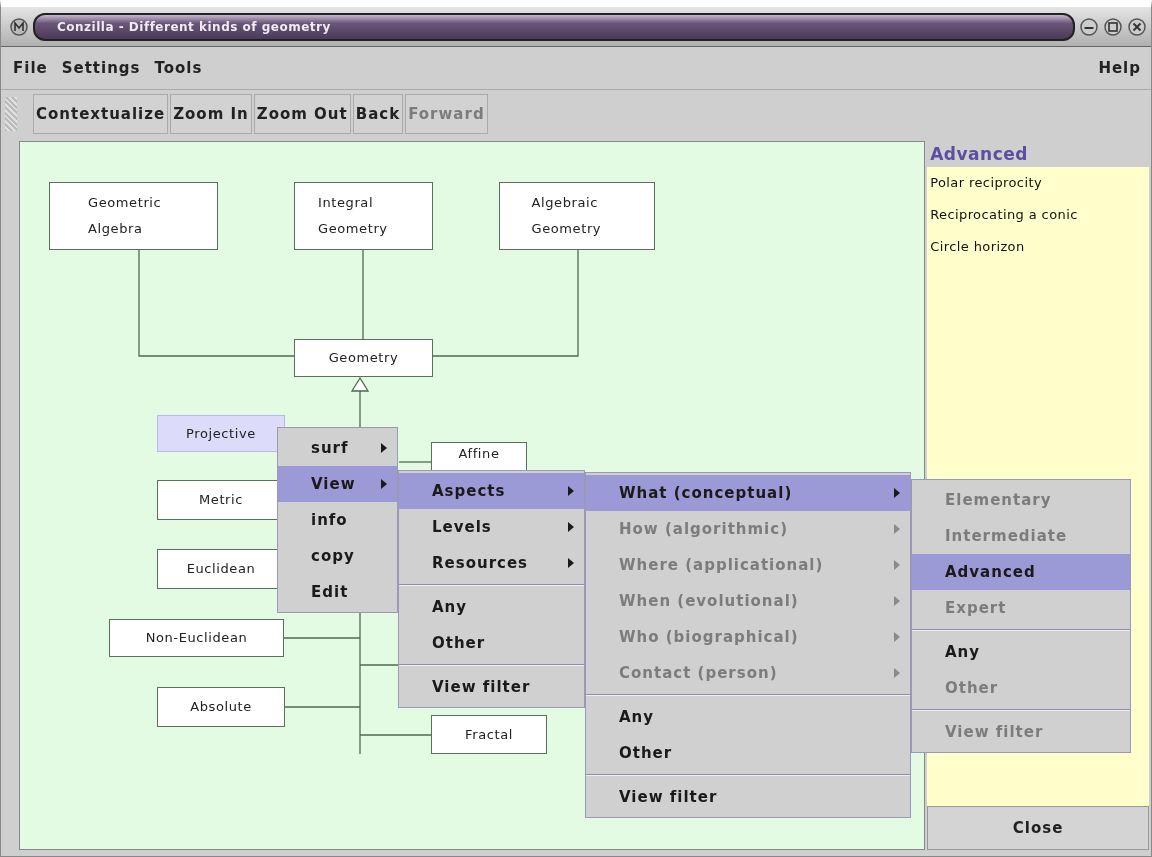 This screenshot has width=1152, height=857. What do you see at coordinates (196, 638) in the screenshot?
I see `concept-node: Non-Euclidean` at bounding box center [196, 638].